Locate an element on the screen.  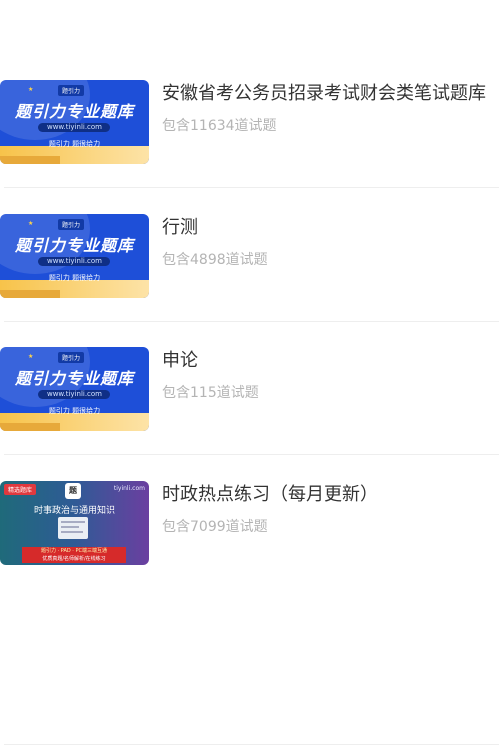
app-window-illustration is located at coordinates (73, 528).